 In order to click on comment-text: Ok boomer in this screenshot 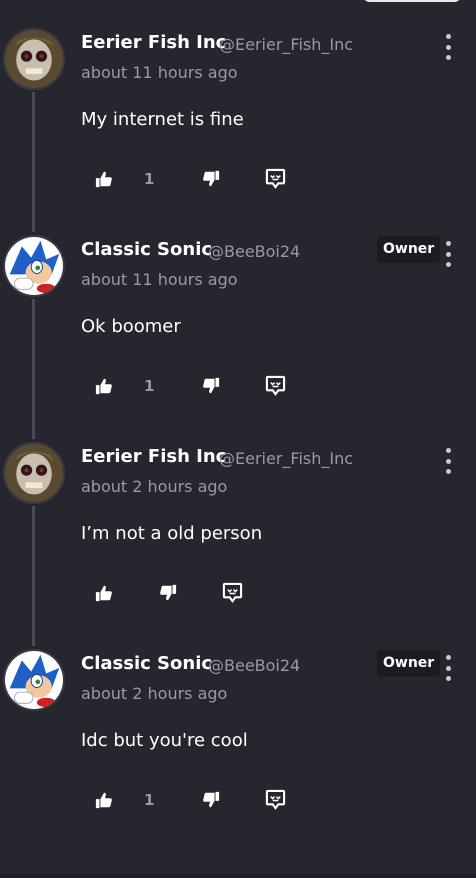, I will do `click(131, 326)`.